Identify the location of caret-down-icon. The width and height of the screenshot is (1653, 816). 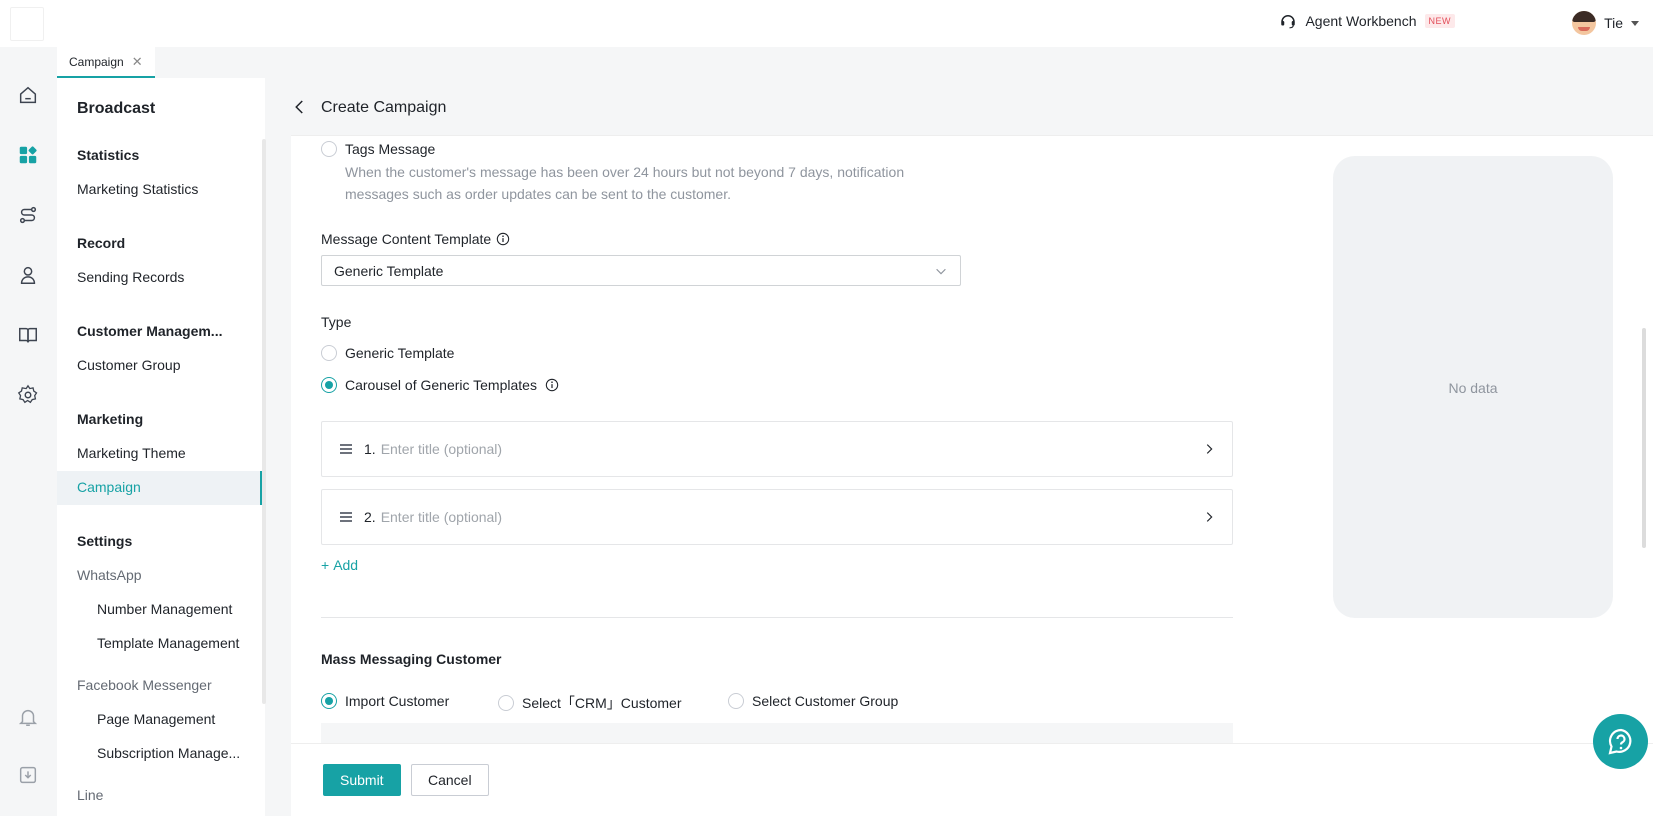
(1635, 23).